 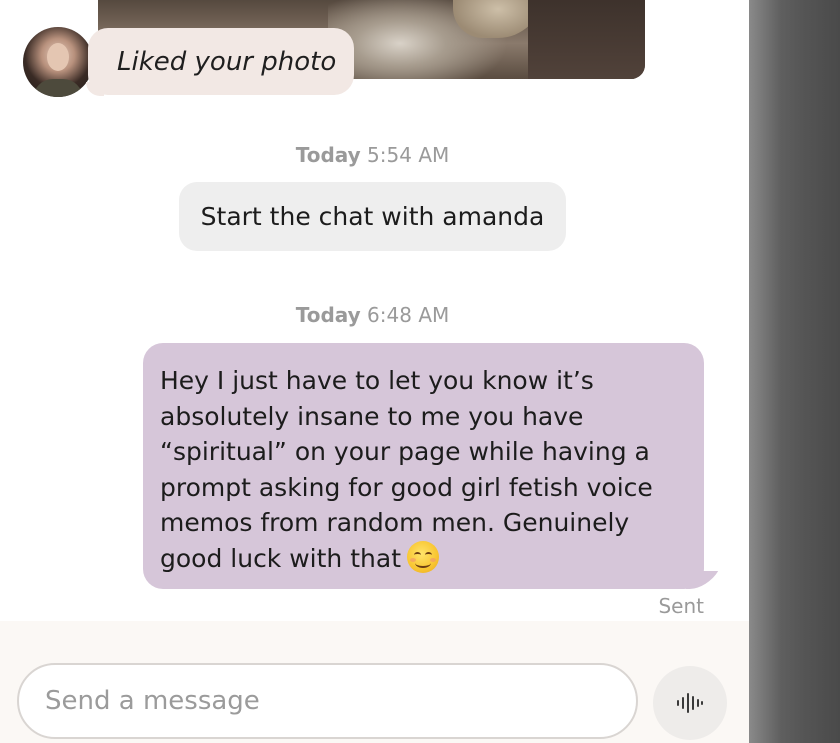 I want to click on timestamp: Today 5:54 AM, so click(x=372, y=155).